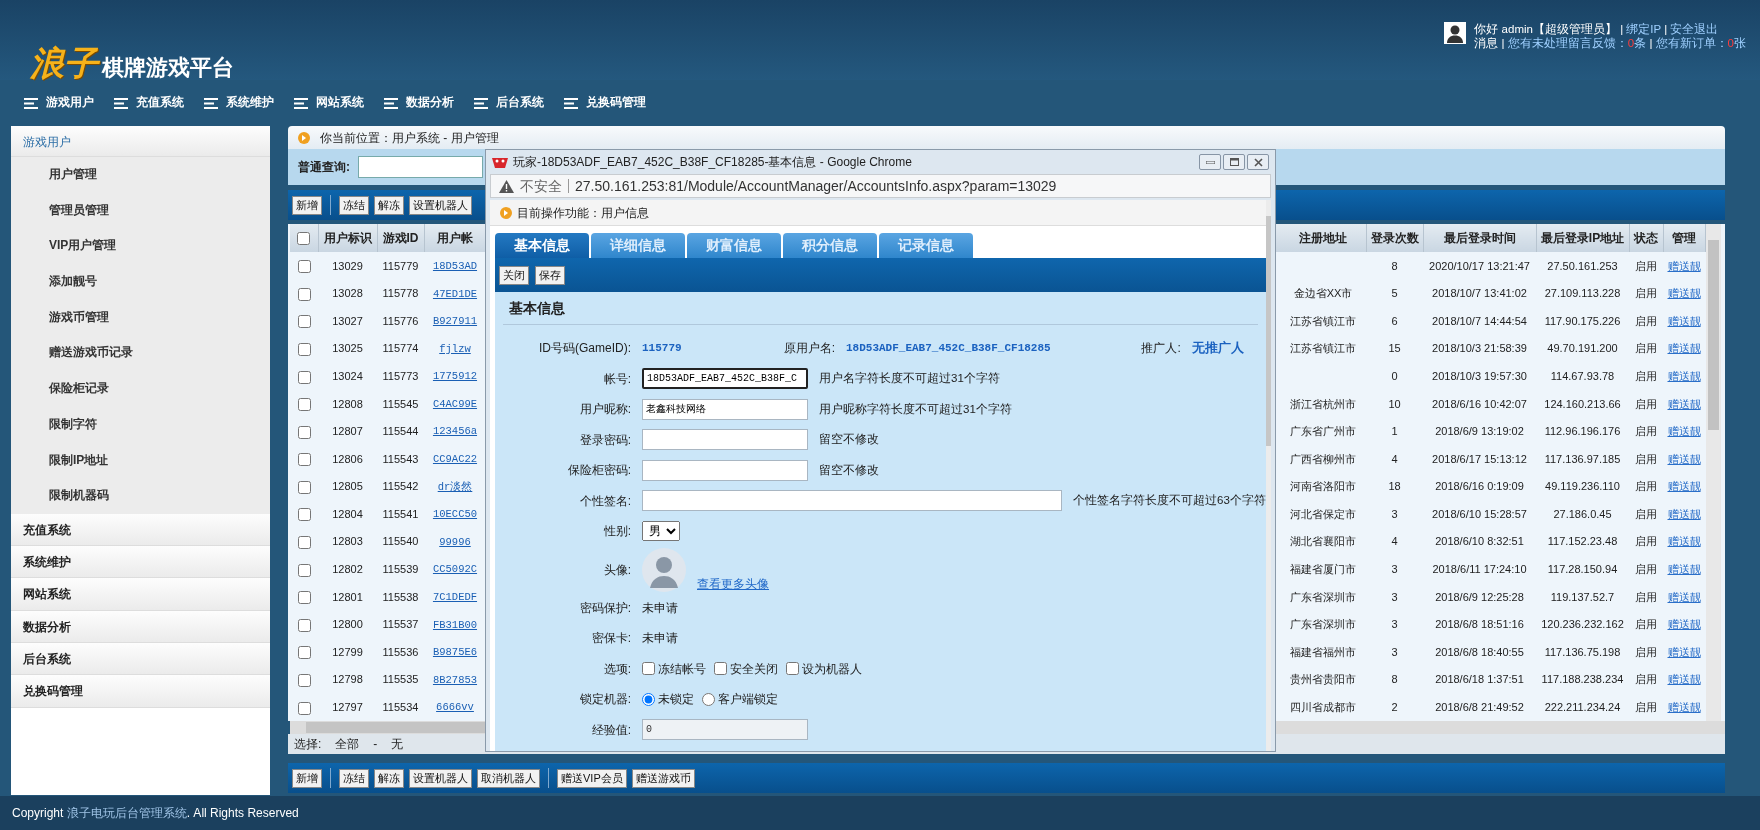  What do you see at coordinates (661, 531) in the screenshot?
I see `gender-select: 男` at bounding box center [661, 531].